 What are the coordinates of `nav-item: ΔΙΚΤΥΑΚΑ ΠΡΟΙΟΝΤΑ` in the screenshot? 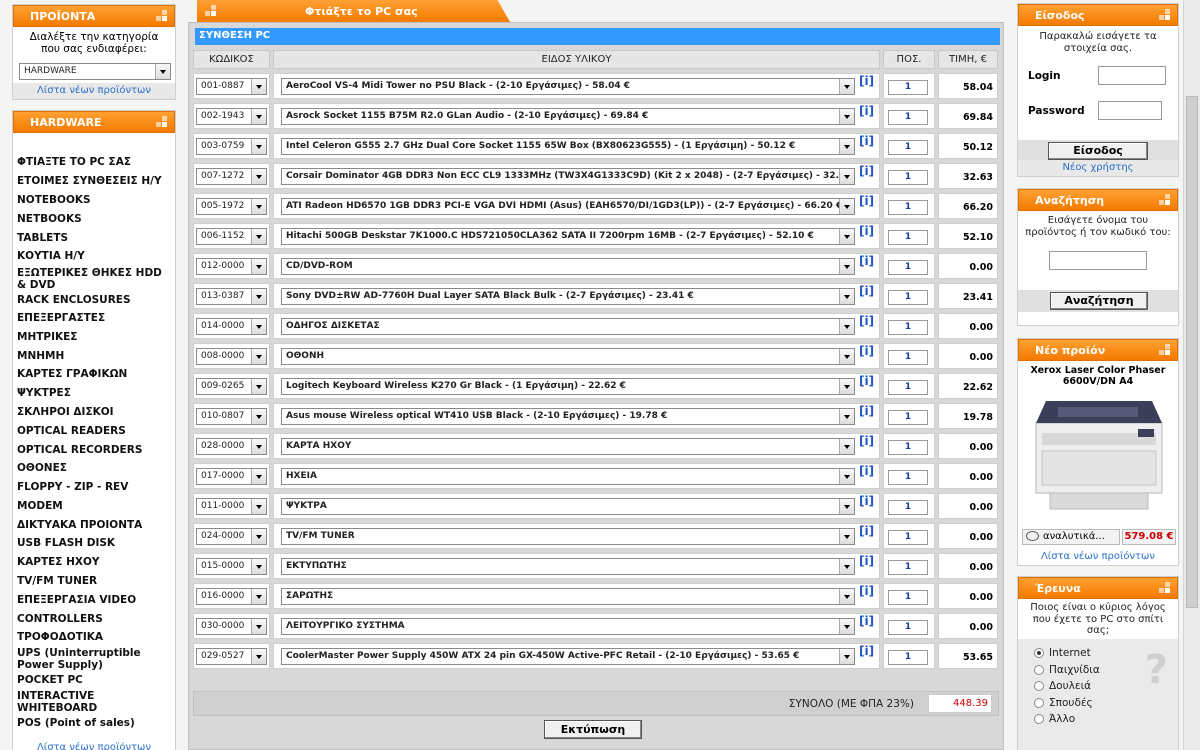 It's located at (93, 525).